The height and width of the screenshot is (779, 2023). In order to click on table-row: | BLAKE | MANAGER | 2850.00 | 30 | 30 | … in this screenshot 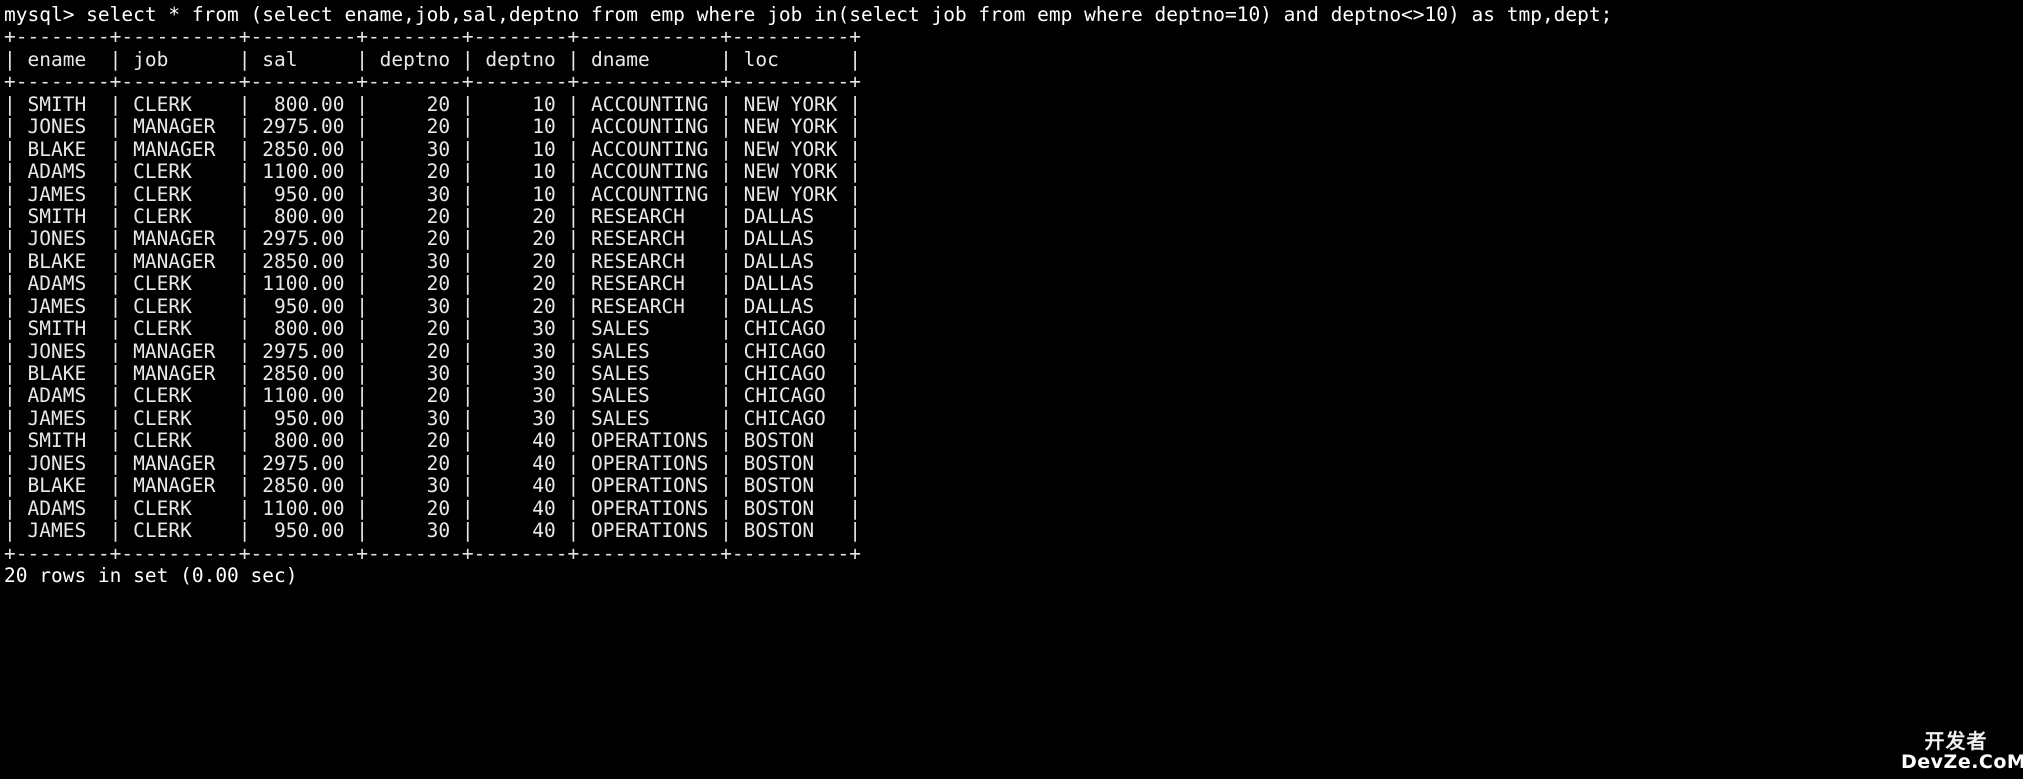, I will do `click(433, 373)`.